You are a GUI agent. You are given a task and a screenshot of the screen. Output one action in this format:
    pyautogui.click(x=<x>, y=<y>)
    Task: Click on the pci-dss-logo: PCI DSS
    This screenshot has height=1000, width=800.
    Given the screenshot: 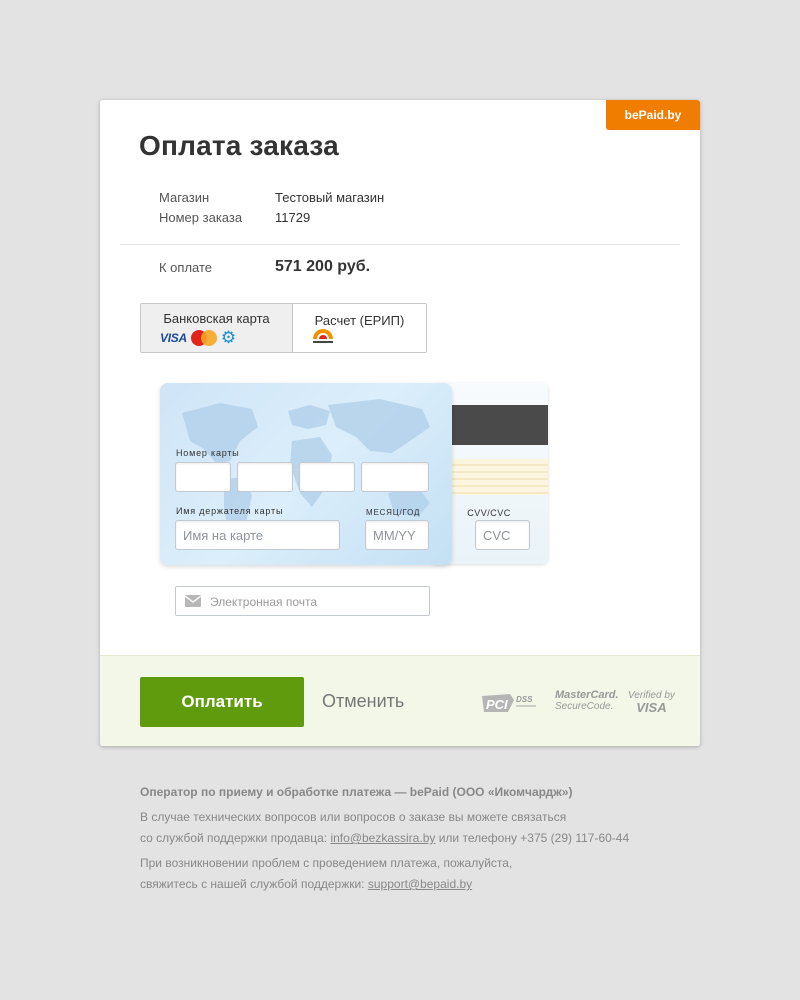 What is the action you would take?
    pyautogui.click(x=509, y=703)
    